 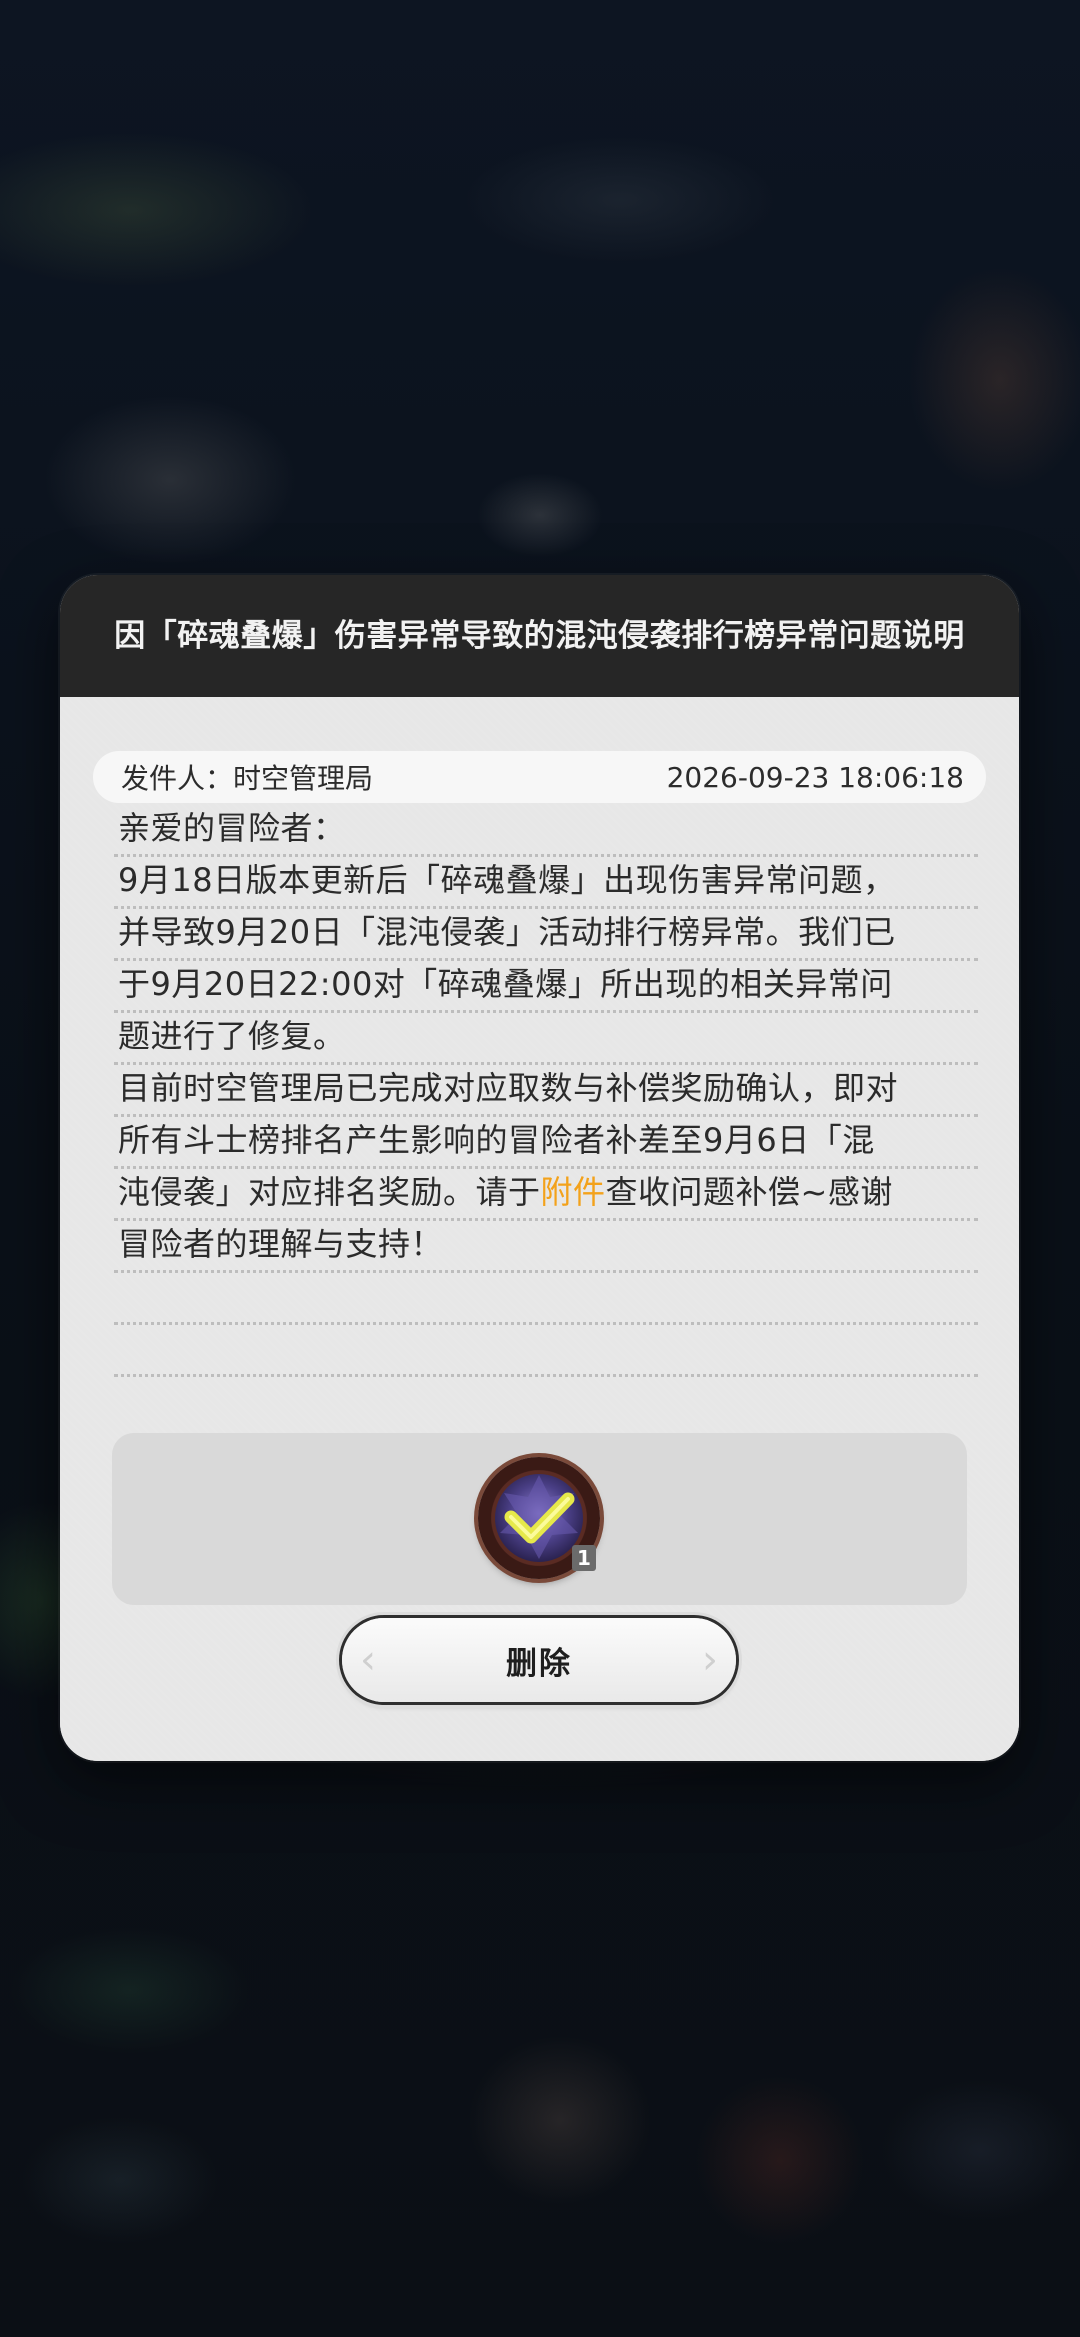 I want to click on mail-line: 目前时空管理局已完成对应取数与补偿奖励确认，即对, so click(x=546, y=1091).